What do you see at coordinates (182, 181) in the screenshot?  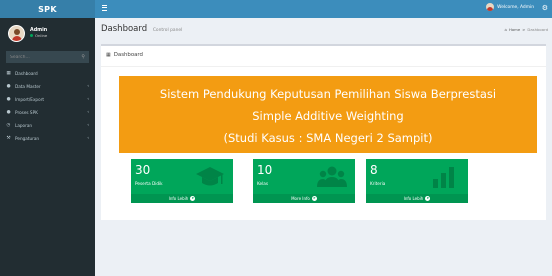 I see `stat-tile-peserta-didik: 30 Peserta Didik Info Lebih ➤` at bounding box center [182, 181].